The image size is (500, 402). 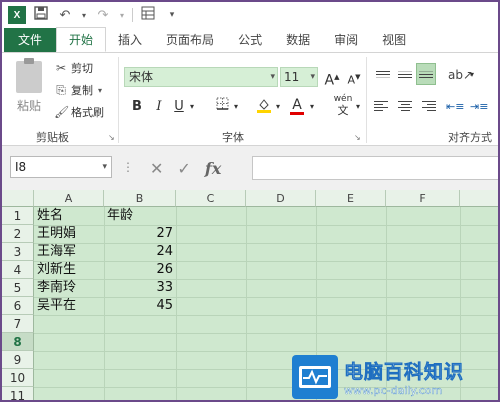 What do you see at coordinates (140, 234) in the screenshot?
I see `cell-b2: 27` at bounding box center [140, 234].